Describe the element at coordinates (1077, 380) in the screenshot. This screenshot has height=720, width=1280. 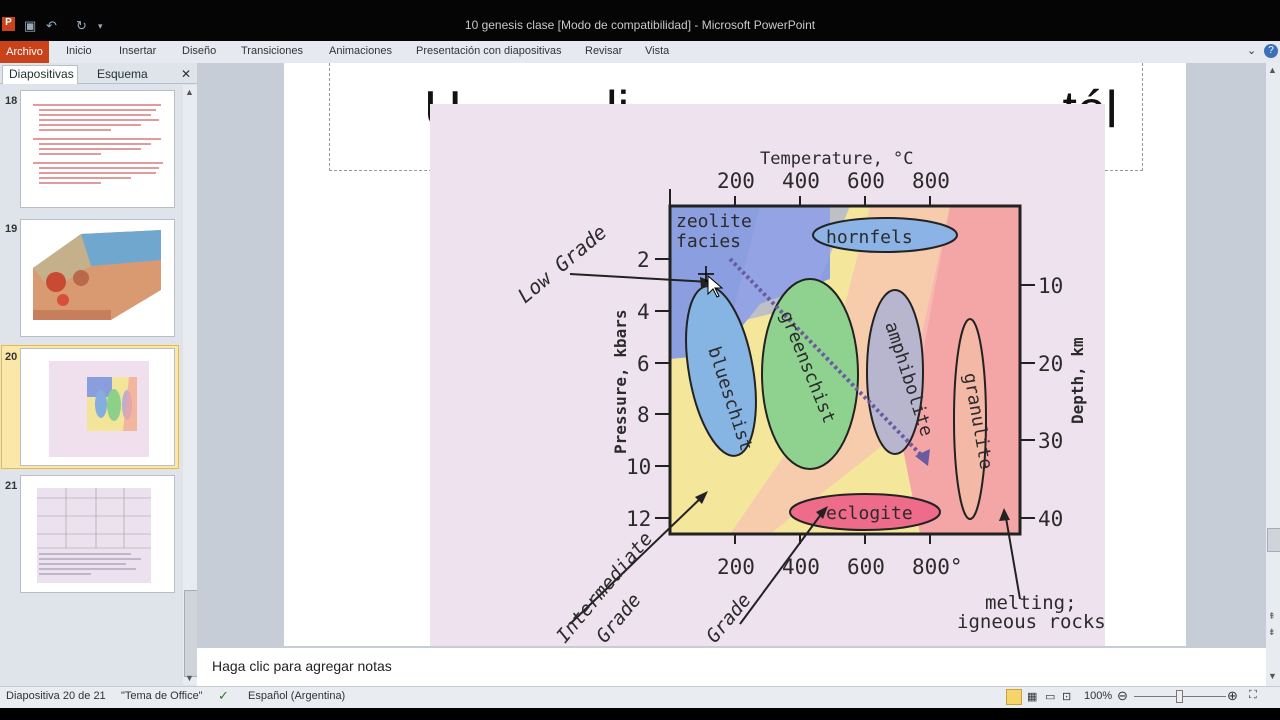
I see `right-axis-title: Depth, km` at that location.